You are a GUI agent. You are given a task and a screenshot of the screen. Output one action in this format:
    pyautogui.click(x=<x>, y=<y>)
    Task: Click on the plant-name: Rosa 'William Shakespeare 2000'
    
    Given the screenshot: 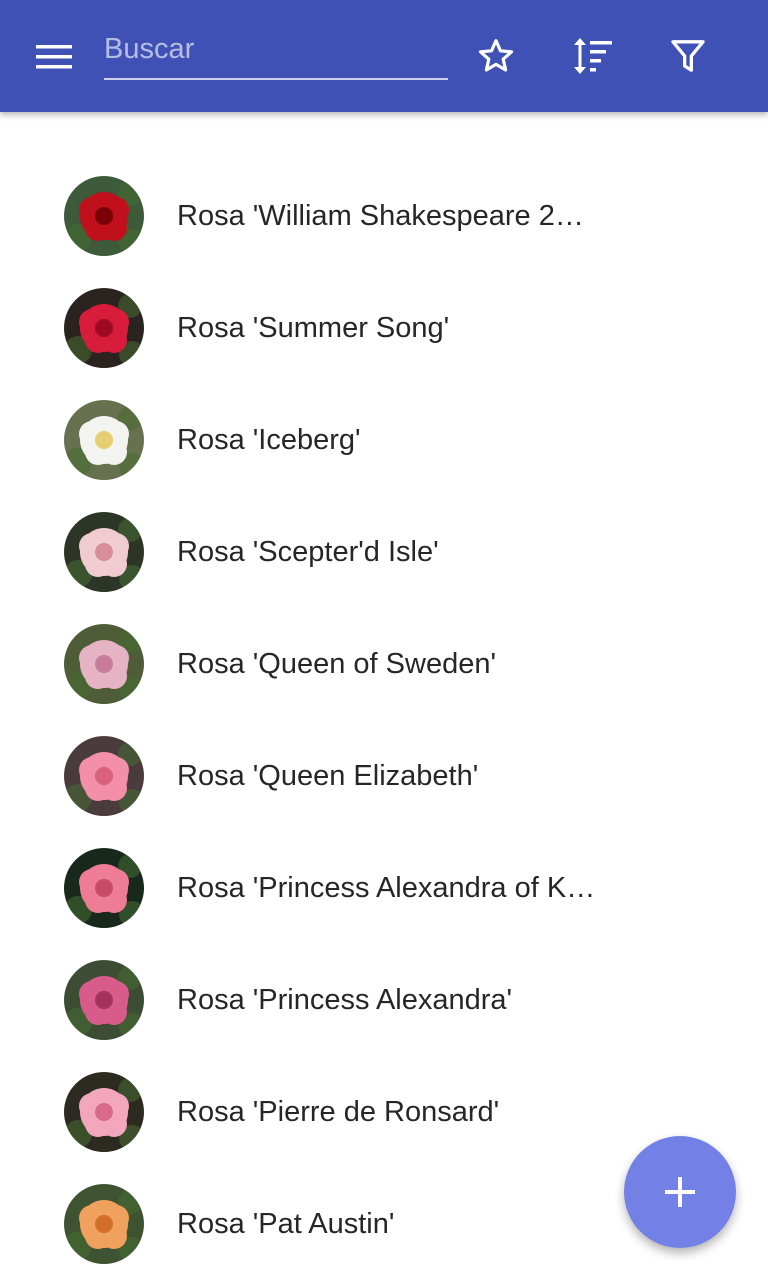 What is the action you would take?
    pyautogui.click(x=387, y=216)
    